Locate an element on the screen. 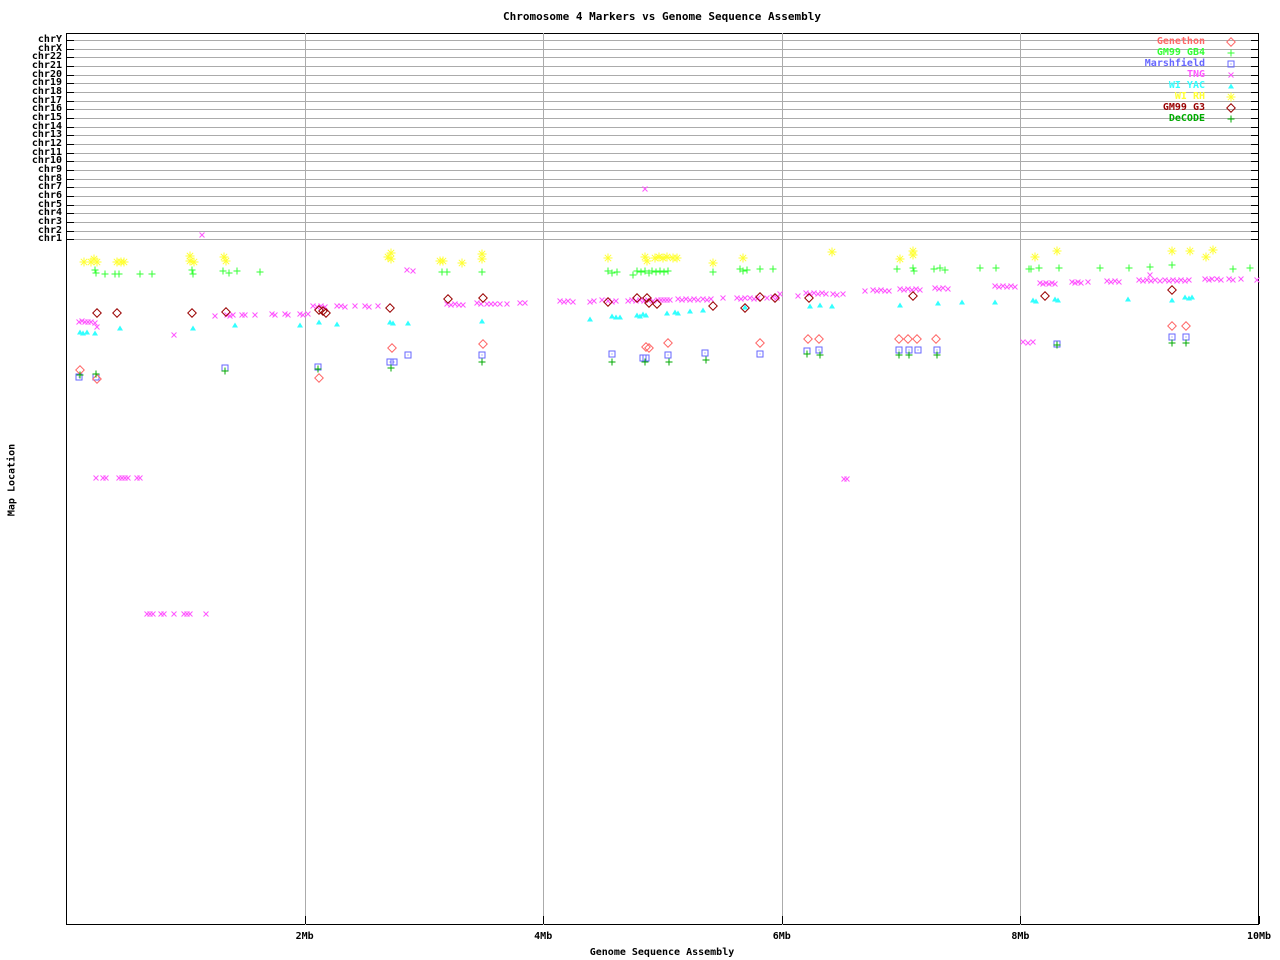 Image resolution: width=1280 pixels, height=960 pixels. legend-label-wi-yac: WI YAC is located at coordinates (1186, 85).